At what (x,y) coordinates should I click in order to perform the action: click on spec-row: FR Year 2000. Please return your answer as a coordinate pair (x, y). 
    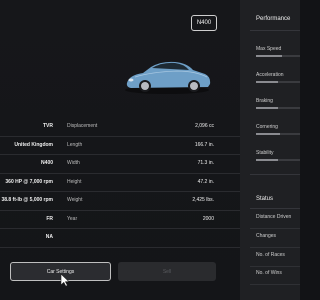
    Looking at the image, I should click on (120, 220).